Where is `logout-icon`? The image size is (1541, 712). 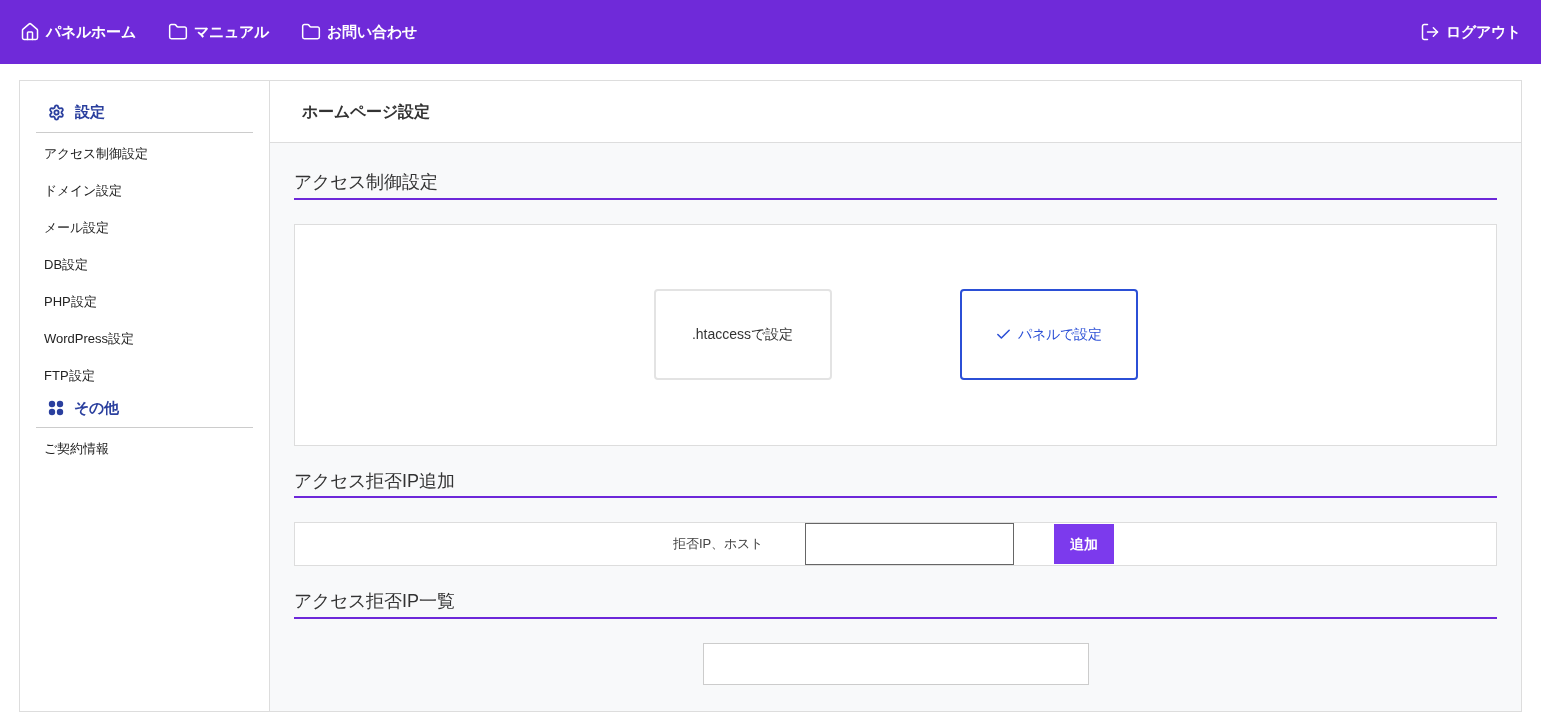
logout-icon is located at coordinates (1430, 32).